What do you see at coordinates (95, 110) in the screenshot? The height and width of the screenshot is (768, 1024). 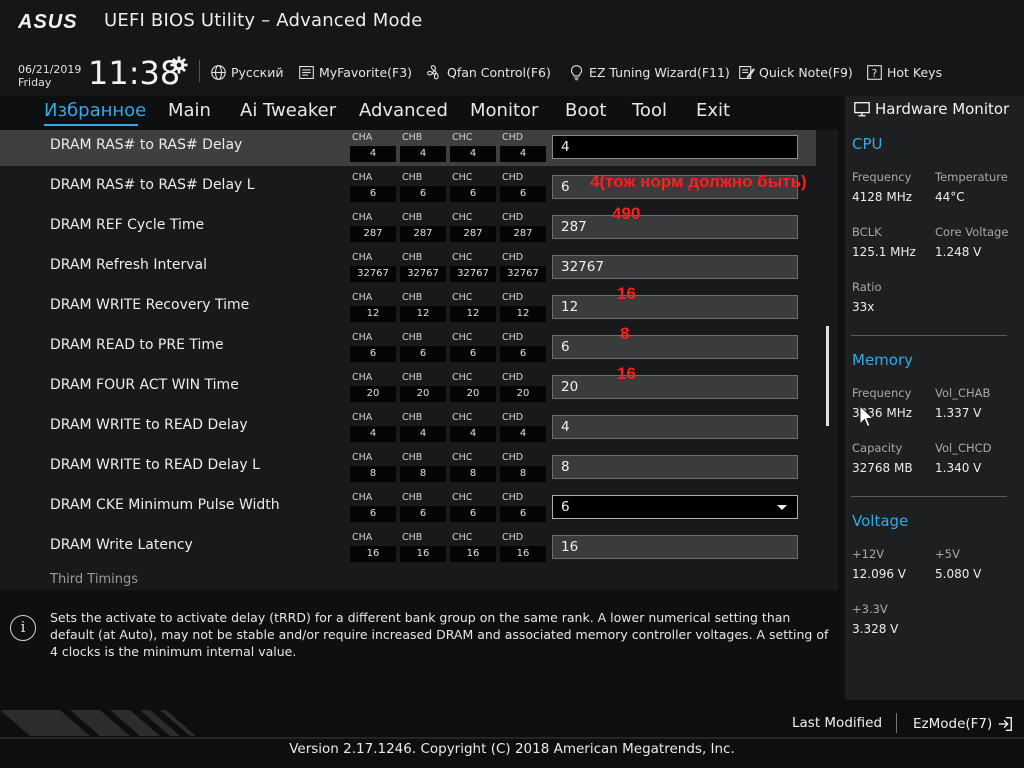 I see `tab-favorites: Избранное` at bounding box center [95, 110].